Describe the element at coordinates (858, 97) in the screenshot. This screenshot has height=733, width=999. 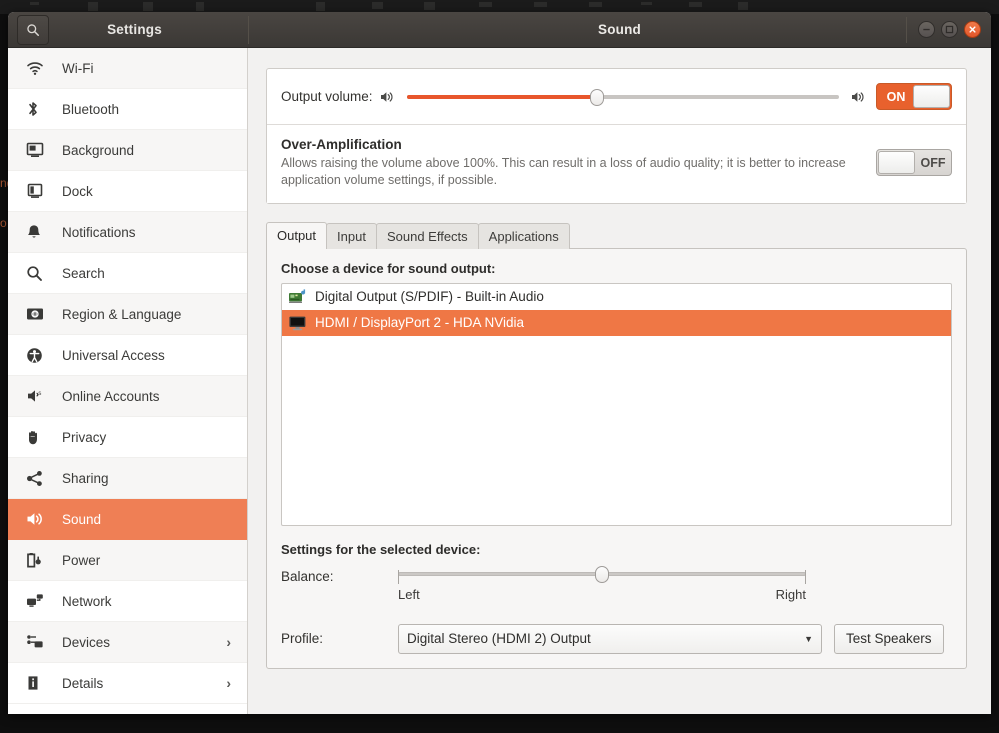
I see `speaker-high-icon` at that location.